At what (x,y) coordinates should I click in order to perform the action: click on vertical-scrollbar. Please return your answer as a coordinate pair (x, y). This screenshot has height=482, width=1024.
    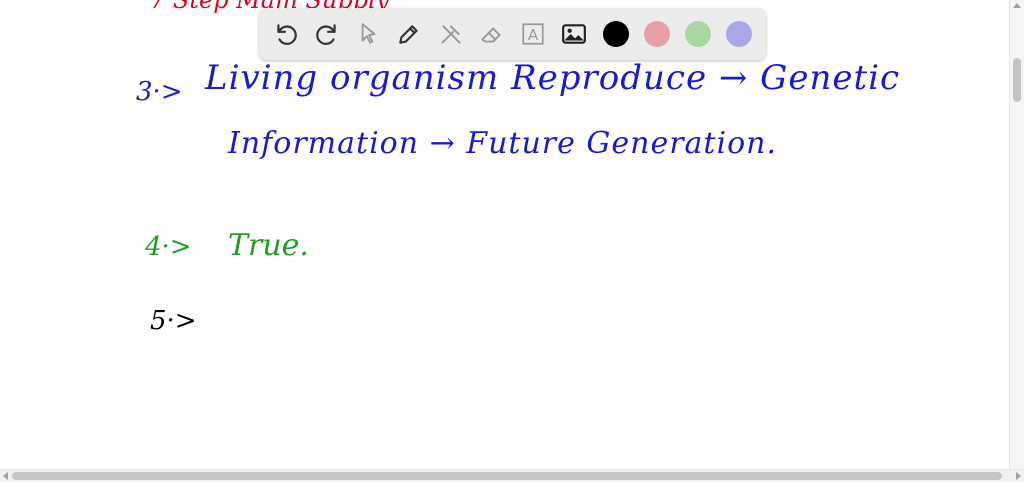
    Looking at the image, I should click on (1016, 235).